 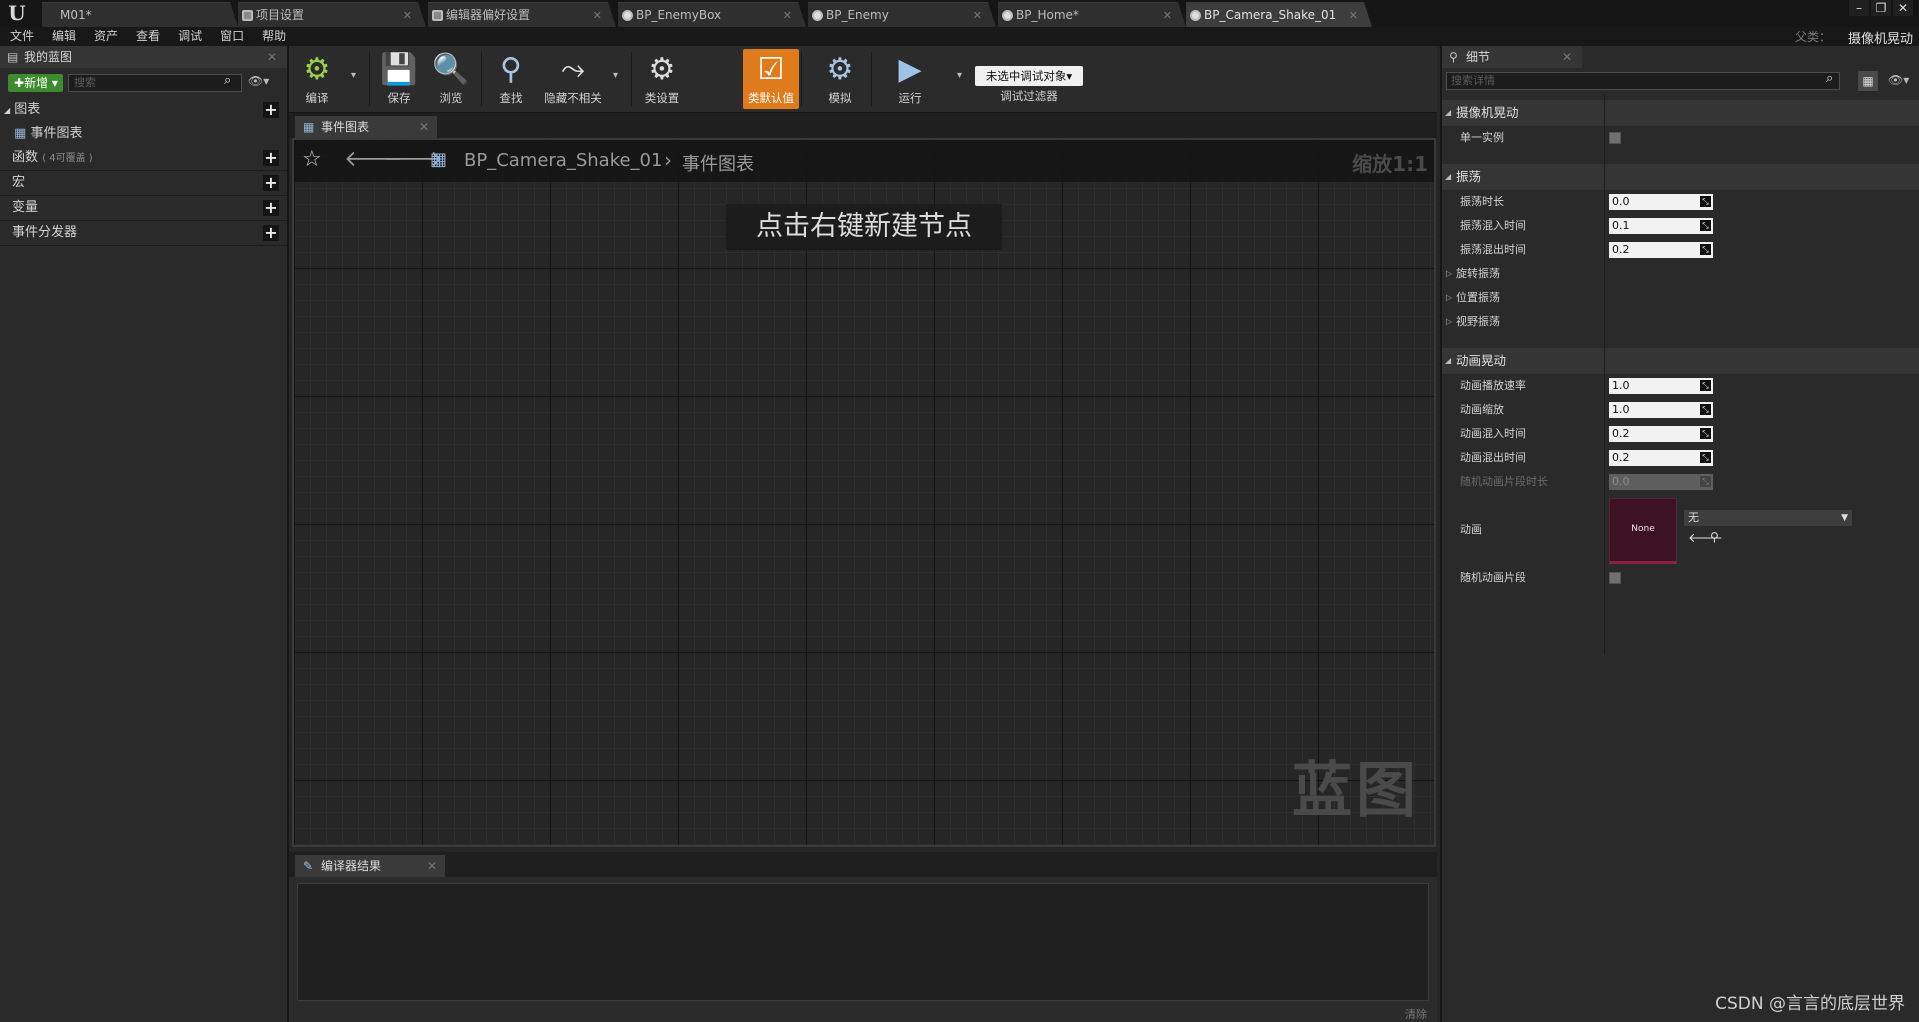 I want to click on hide-unrelated-button: ⤳ 隐藏不相关, so click(x=573, y=79).